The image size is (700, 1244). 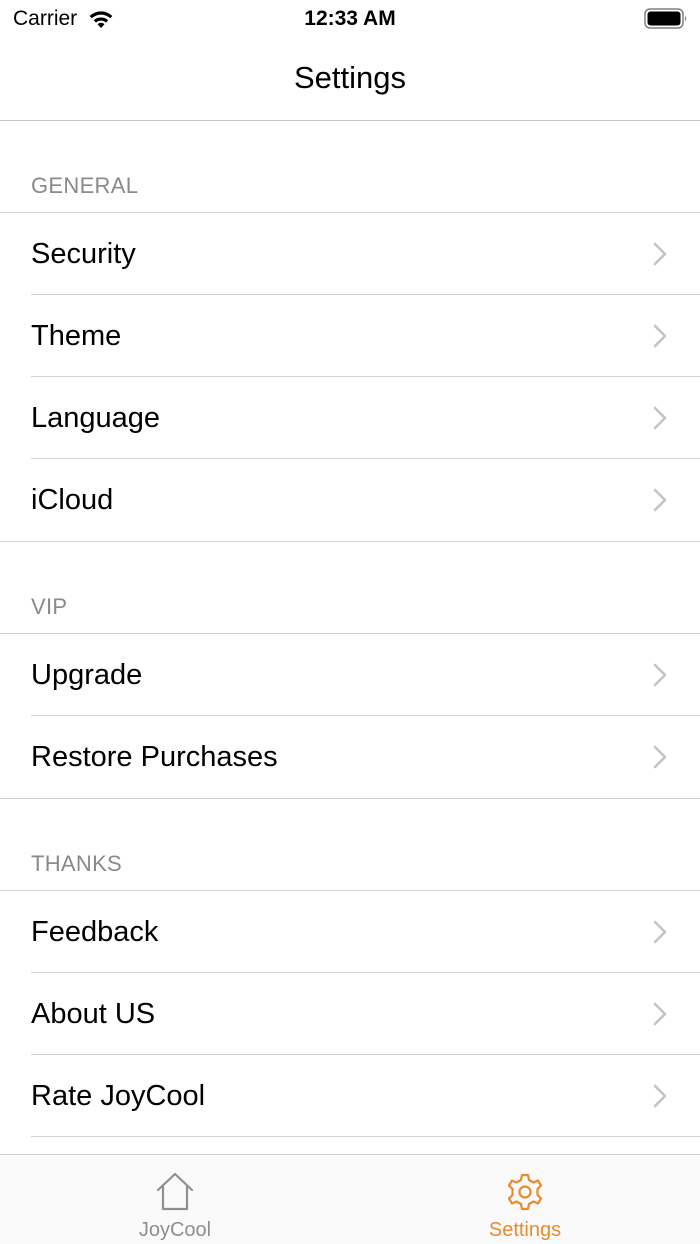 I want to click on tab-joycool: JoyCool, so click(x=175, y=1199).